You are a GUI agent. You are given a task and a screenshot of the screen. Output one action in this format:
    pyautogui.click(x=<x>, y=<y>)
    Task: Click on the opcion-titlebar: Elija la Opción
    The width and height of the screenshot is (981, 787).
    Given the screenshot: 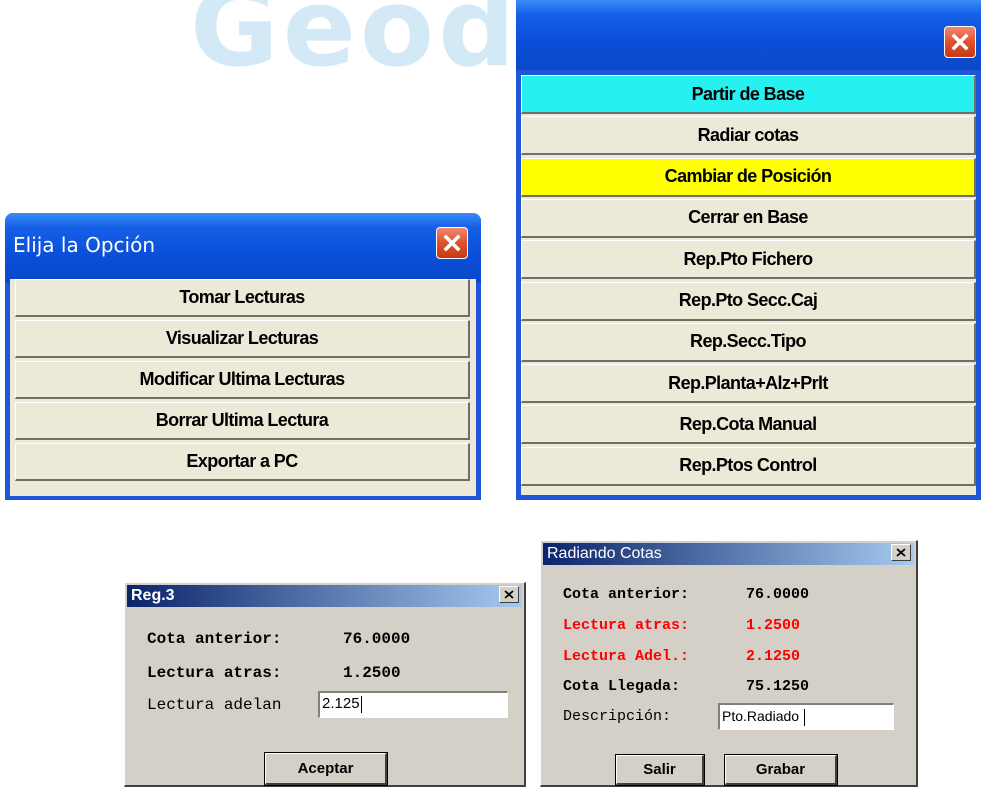 What is the action you would take?
    pyautogui.click(x=243, y=248)
    